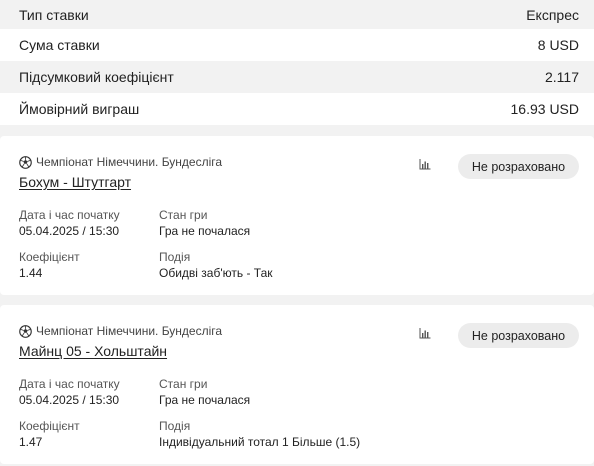 This screenshot has height=466, width=594. What do you see at coordinates (297, 77) in the screenshot?
I see `summary-row-total-odds: Підсумковий коефіцієнт 2.117` at bounding box center [297, 77].